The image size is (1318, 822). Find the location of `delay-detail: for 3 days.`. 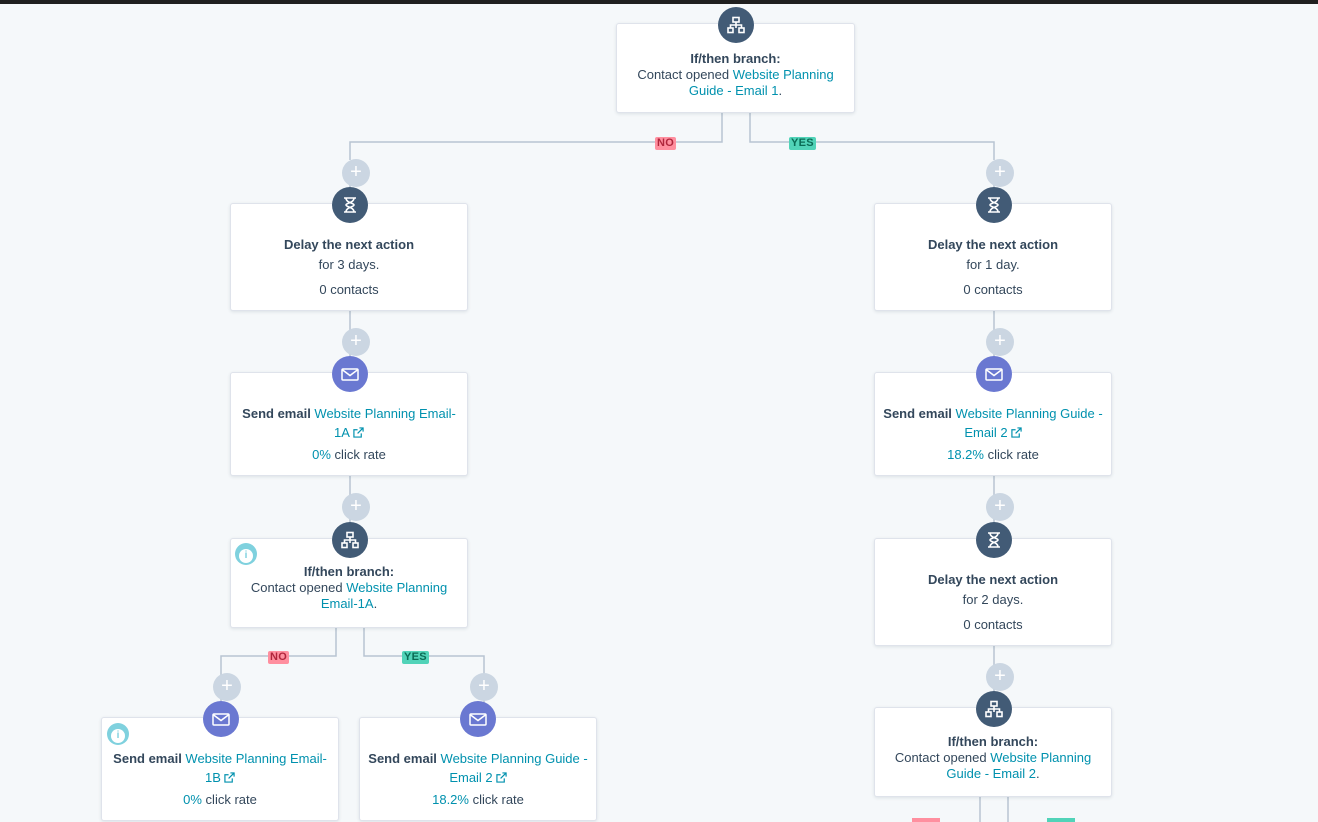

delay-detail: for 3 days. is located at coordinates (349, 264).